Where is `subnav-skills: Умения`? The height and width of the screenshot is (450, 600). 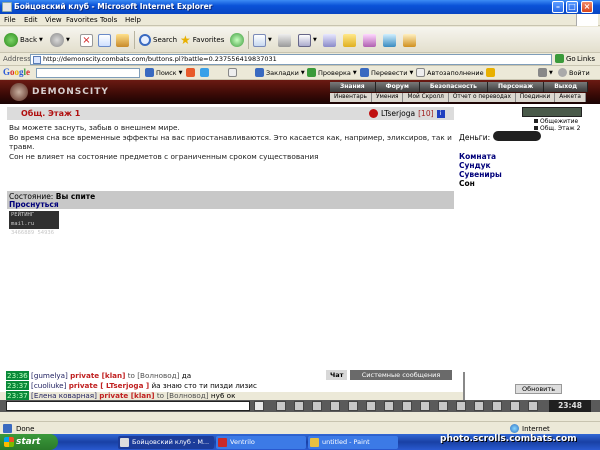 subnav-skills: Умения is located at coordinates (388, 97).